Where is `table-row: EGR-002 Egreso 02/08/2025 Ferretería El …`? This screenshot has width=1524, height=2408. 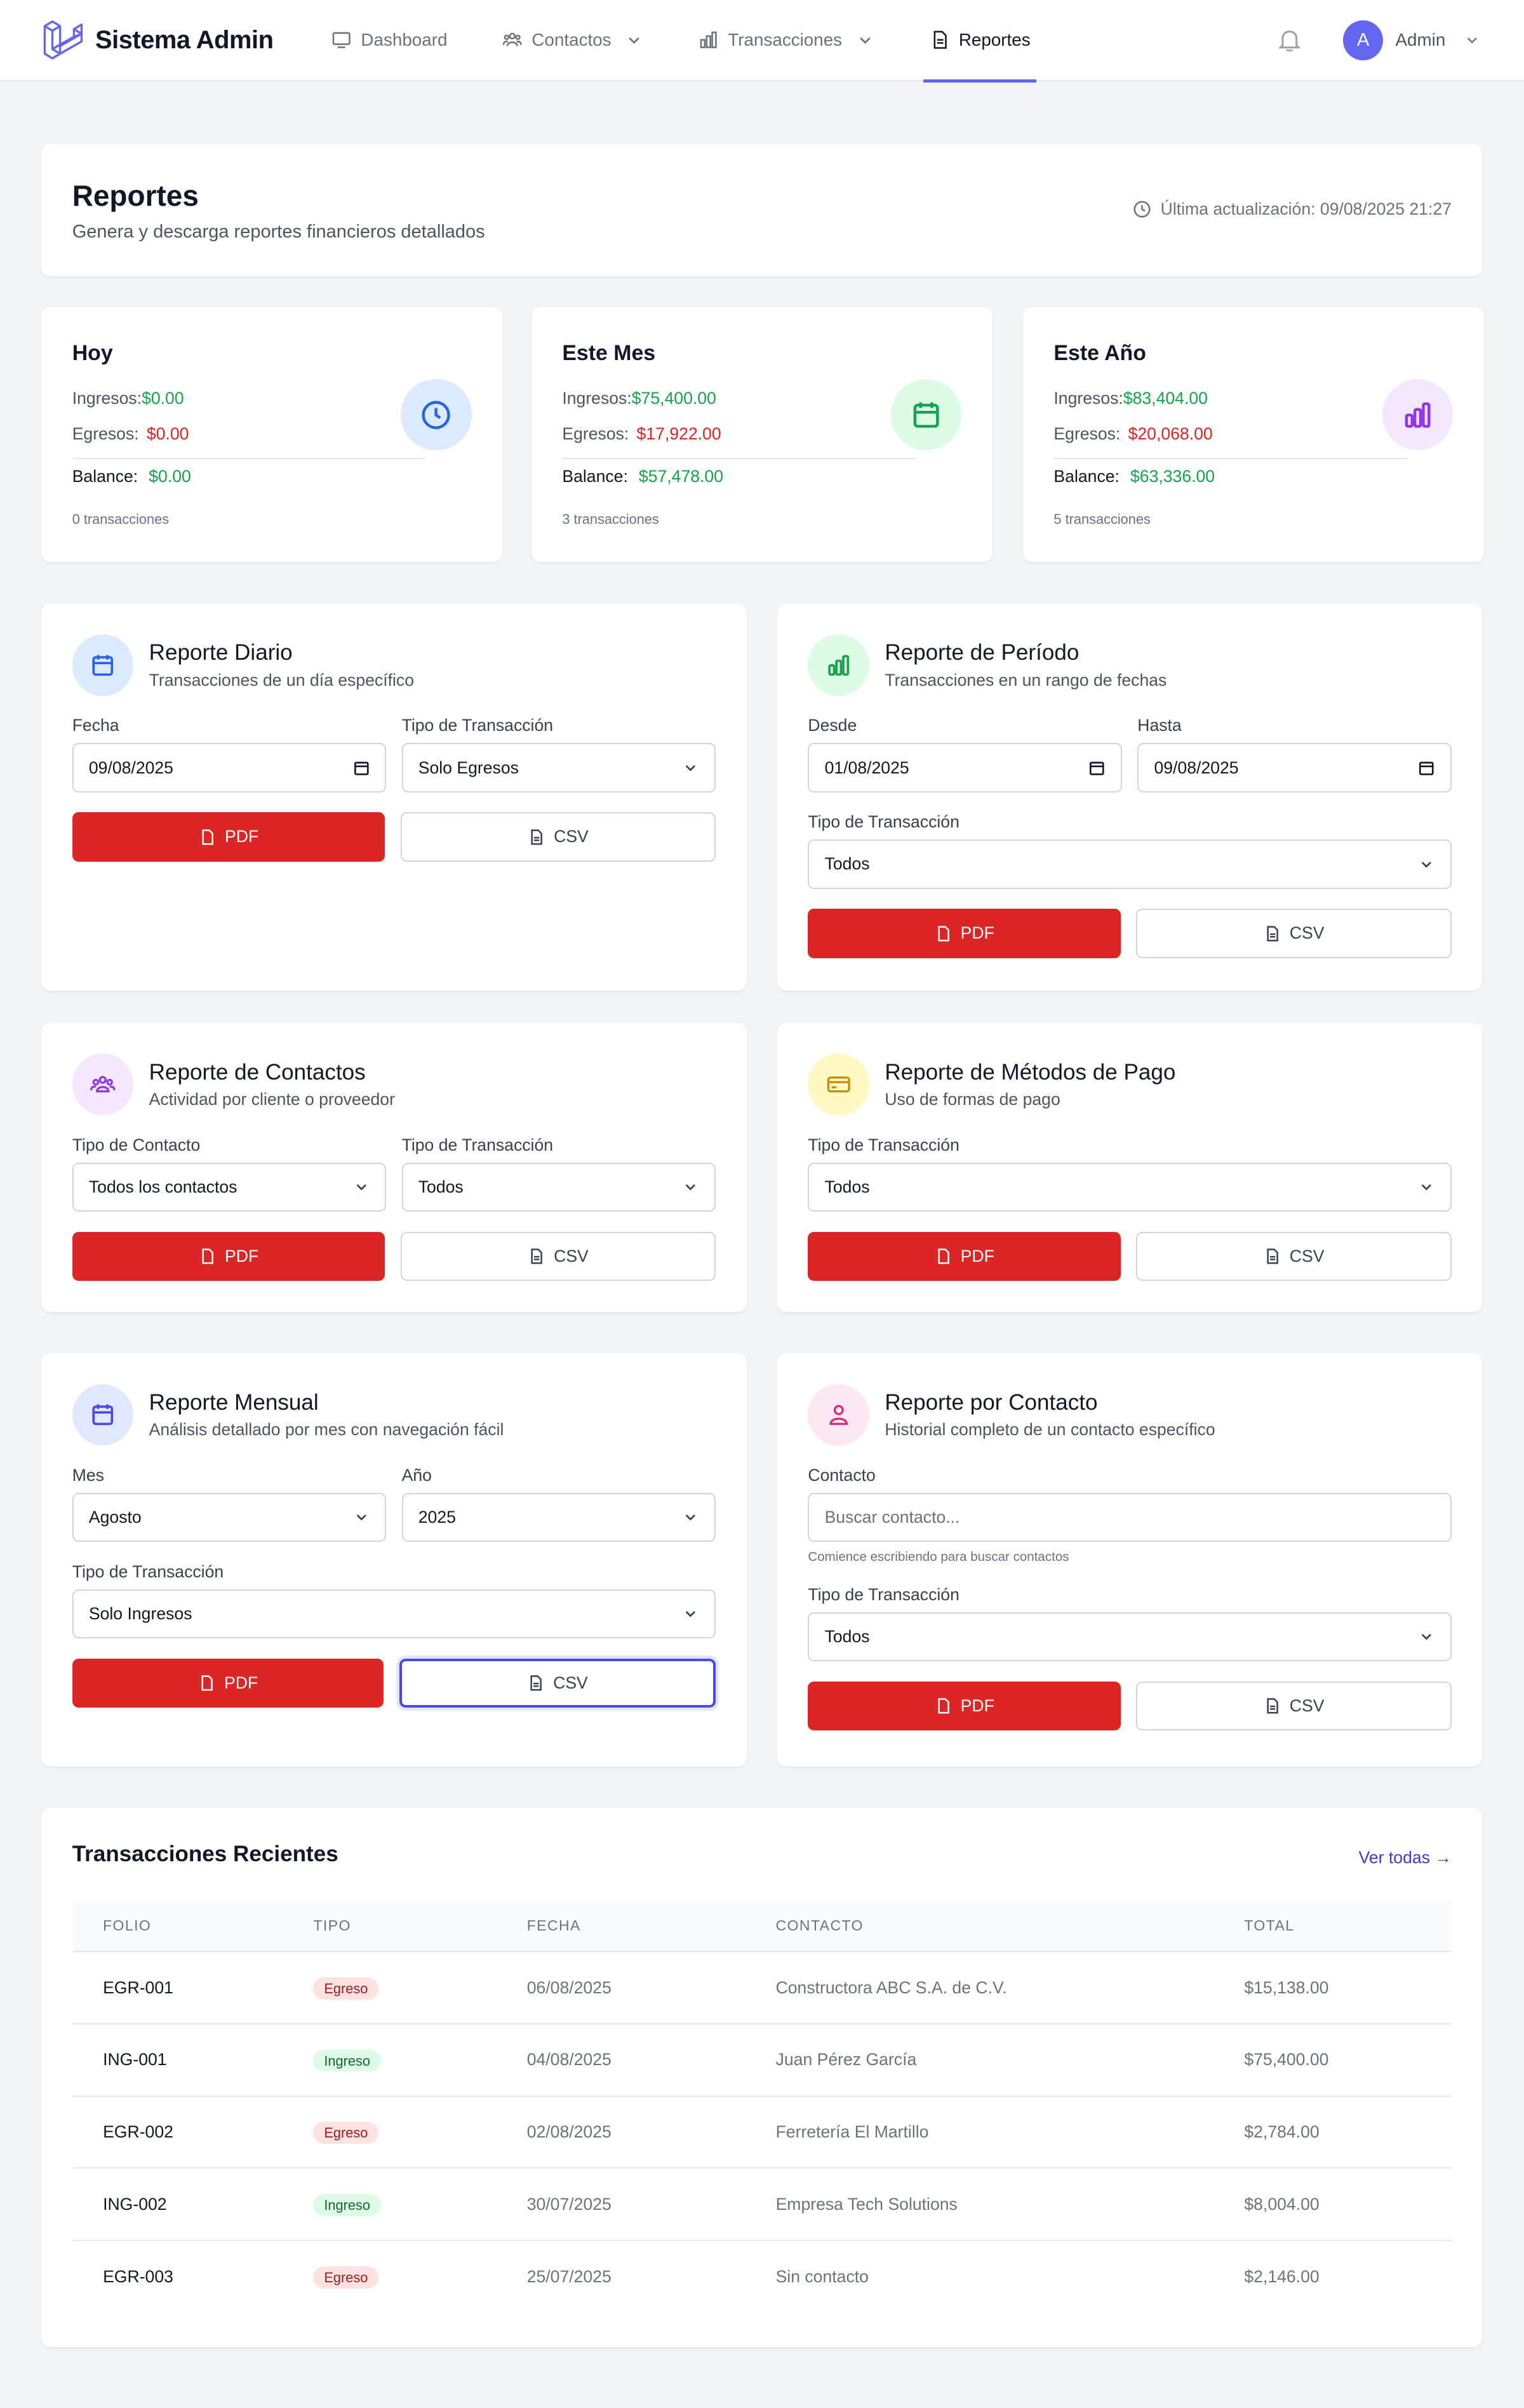 table-row: EGR-002 Egreso 02/08/2025 Ferretería El … is located at coordinates (762, 2132).